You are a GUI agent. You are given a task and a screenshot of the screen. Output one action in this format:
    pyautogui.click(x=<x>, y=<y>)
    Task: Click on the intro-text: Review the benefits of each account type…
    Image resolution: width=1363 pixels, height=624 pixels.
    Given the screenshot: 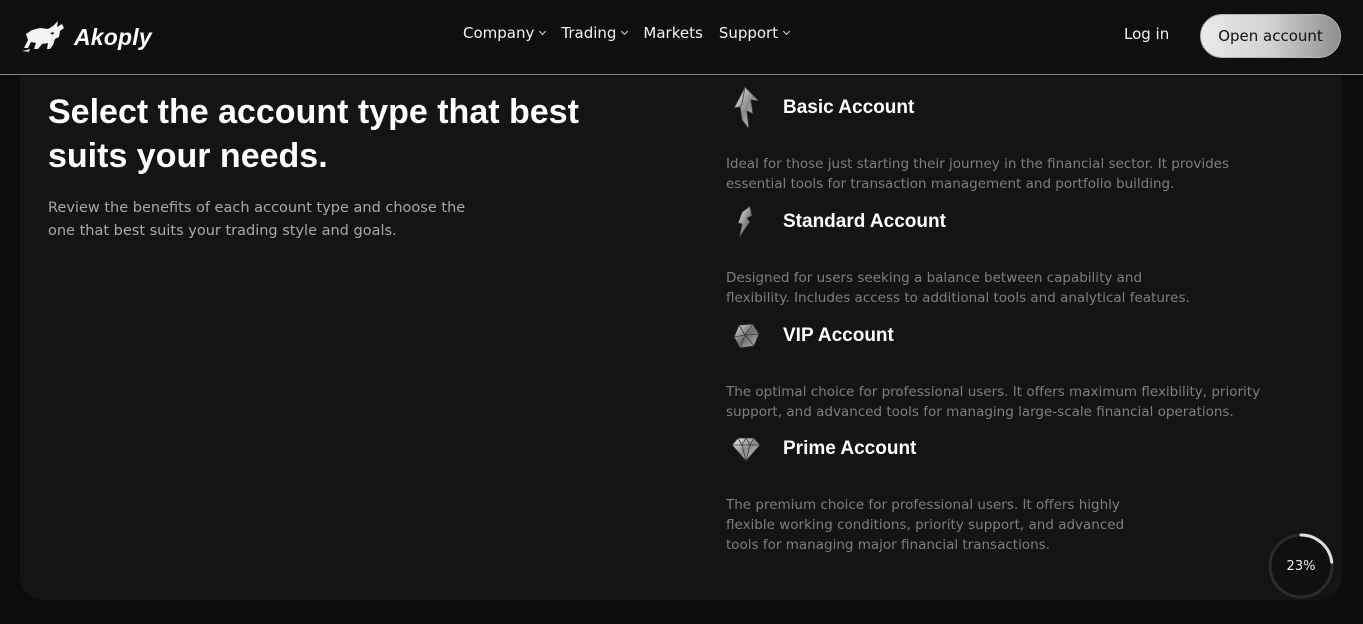 What is the action you would take?
    pyautogui.click(x=257, y=219)
    